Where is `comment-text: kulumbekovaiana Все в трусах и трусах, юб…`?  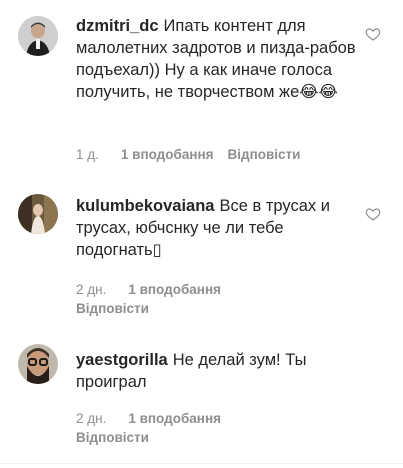 comment-text: kulumbekovaiana Все в трусах и трусах, юб… is located at coordinates (218, 228).